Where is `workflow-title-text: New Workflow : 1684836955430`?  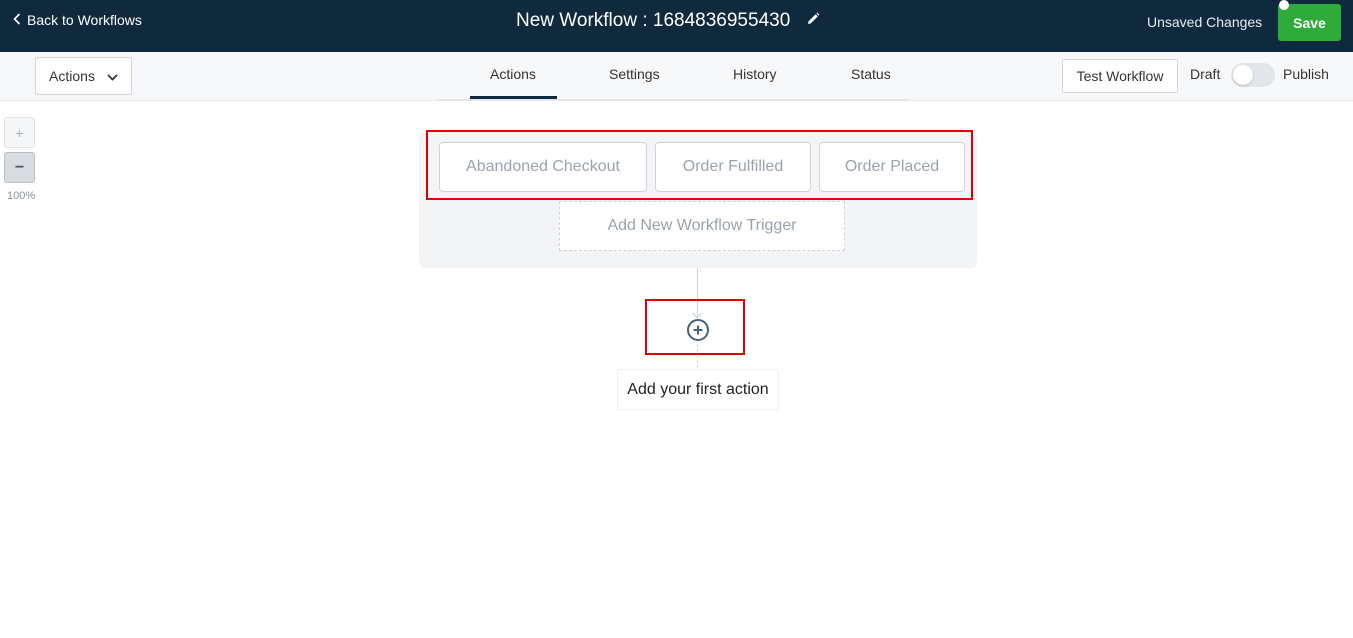
workflow-title-text: New Workflow : 1684836955430 is located at coordinates (653, 20).